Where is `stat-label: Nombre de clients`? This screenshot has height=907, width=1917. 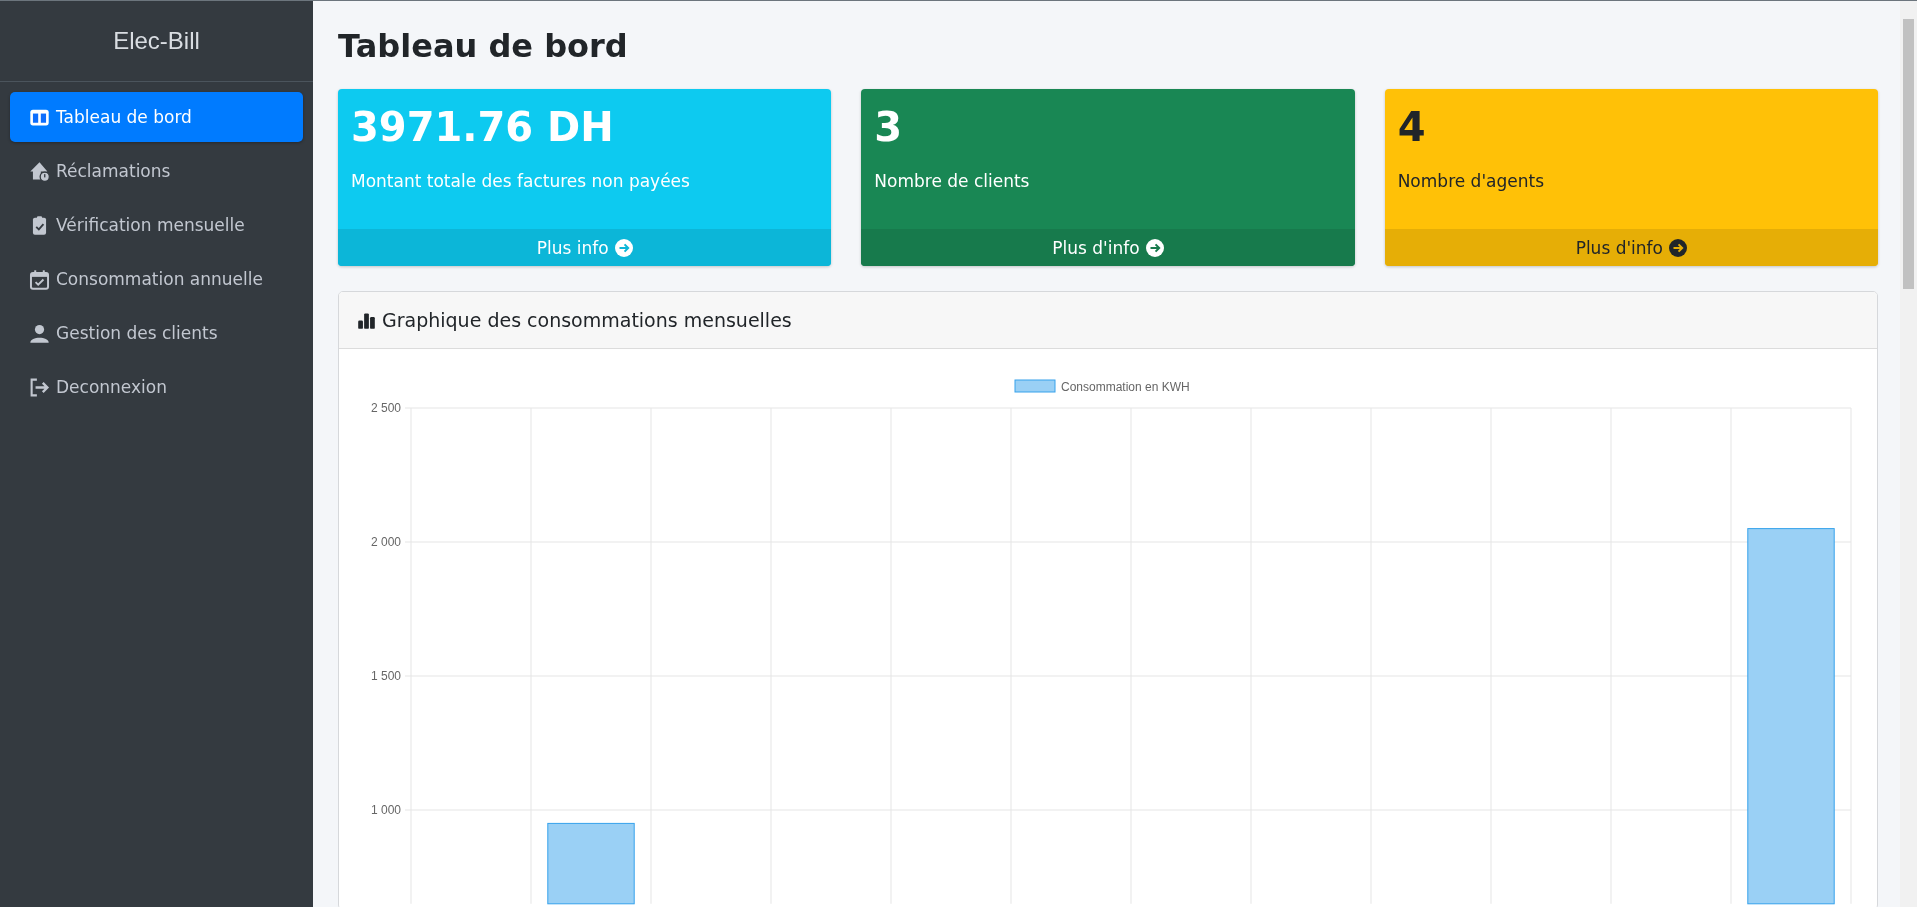 stat-label: Nombre de clients is located at coordinates (952, 181).